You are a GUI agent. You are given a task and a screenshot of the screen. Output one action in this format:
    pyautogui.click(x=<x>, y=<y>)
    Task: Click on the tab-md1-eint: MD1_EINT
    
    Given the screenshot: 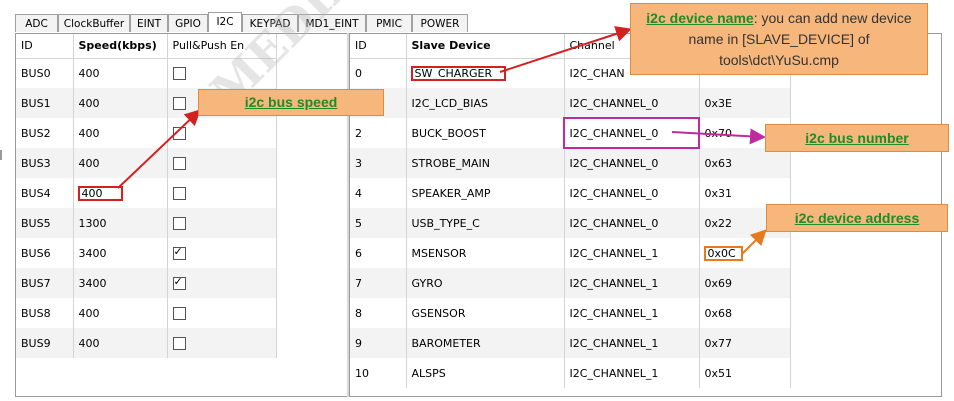 What is the action you would take?
    pyautogui.click(x=332, y=23)
    